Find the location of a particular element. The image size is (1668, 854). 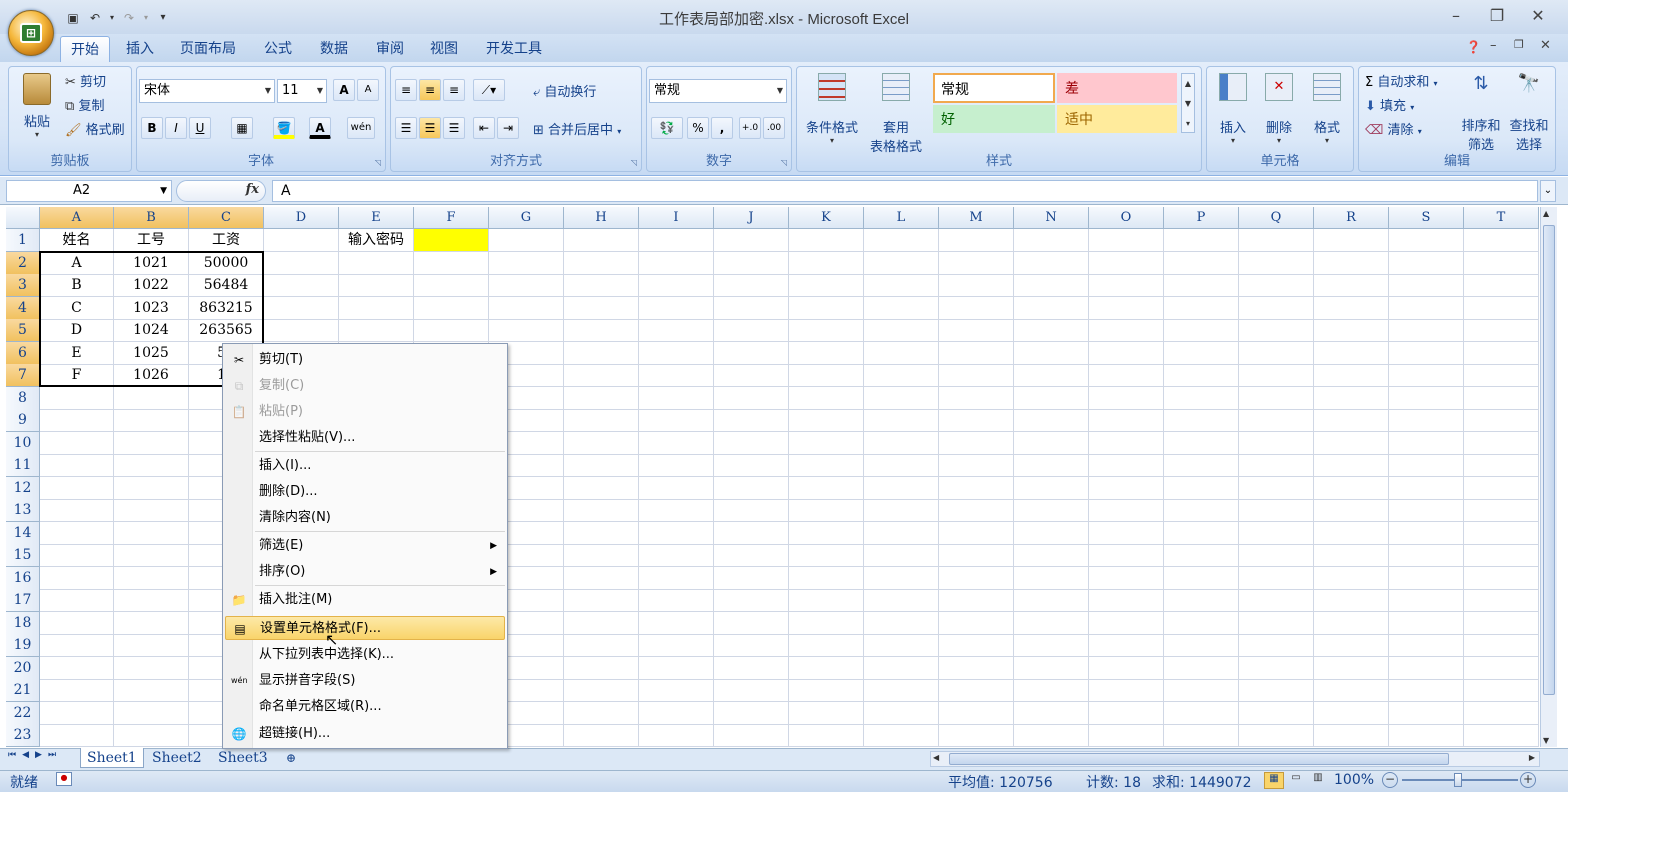

number-format-combo: 常规 ▼ is located at coordinates (718, 91).